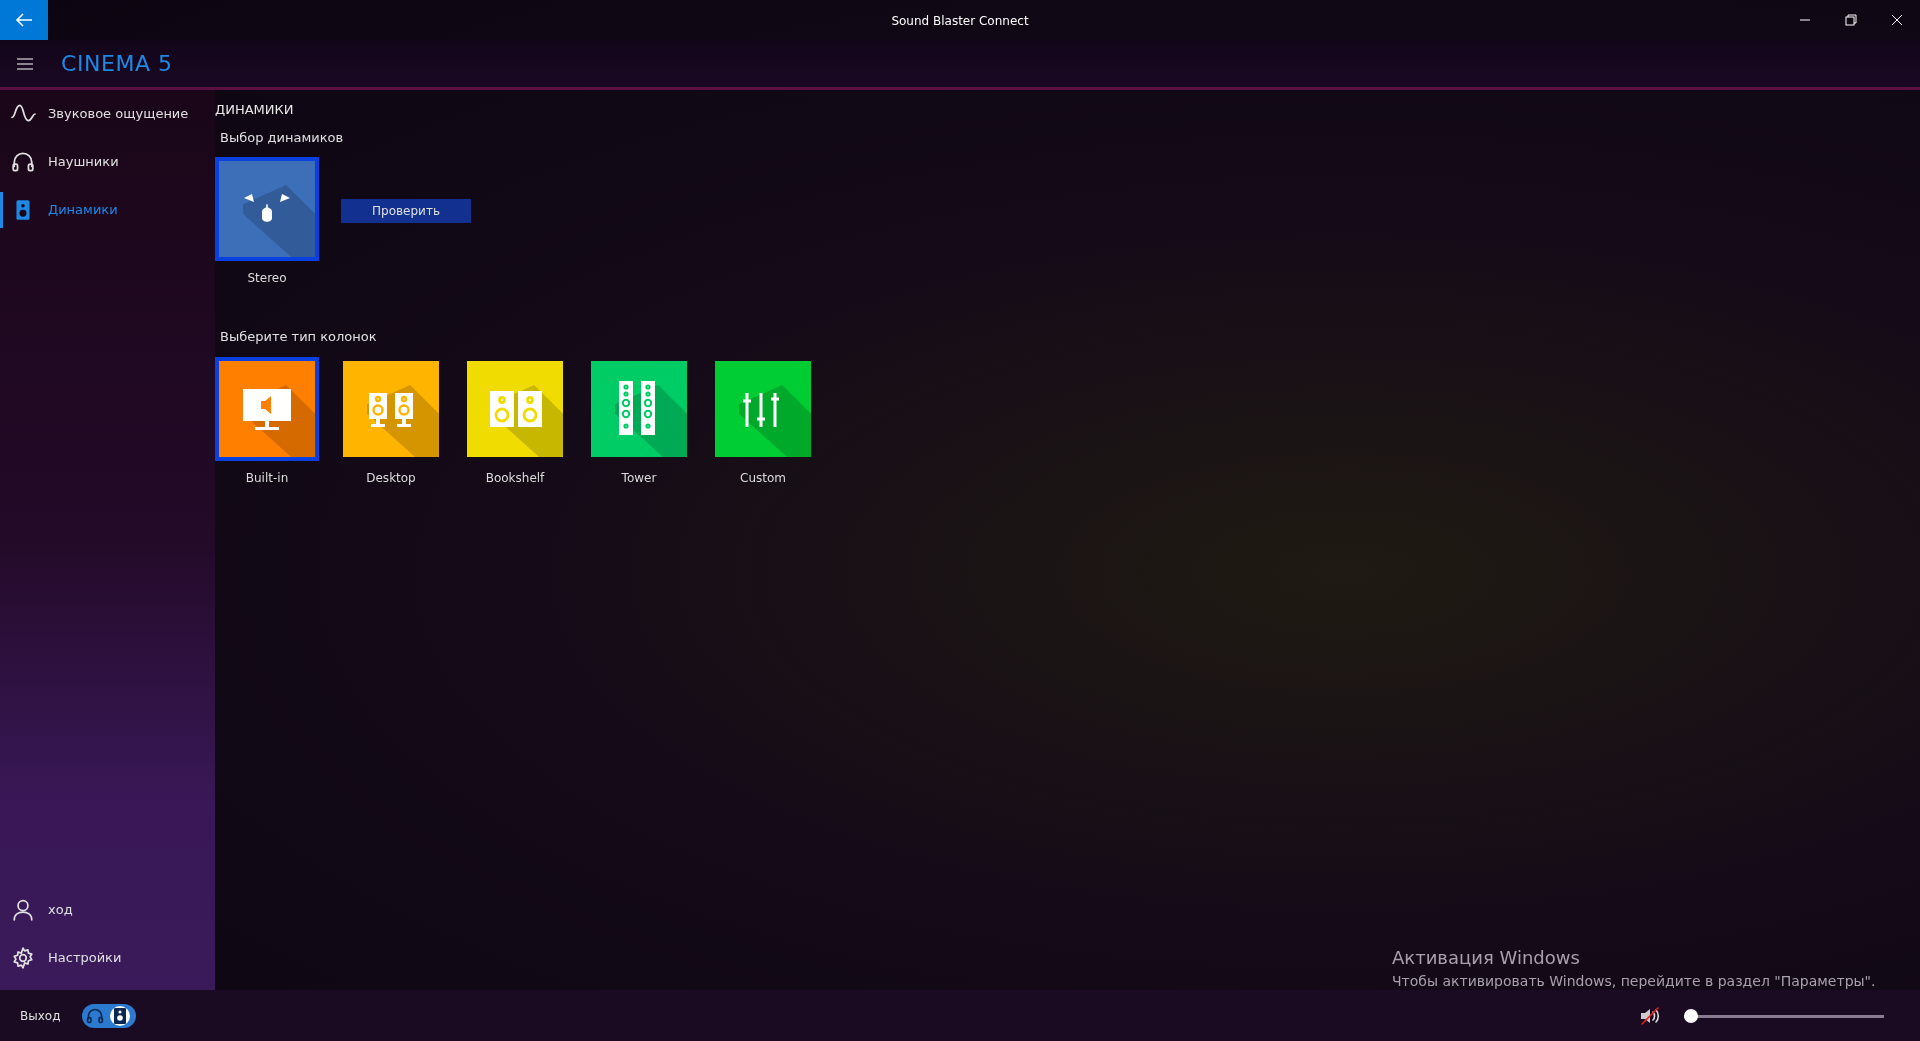 The image size is (1920, 1041). I want to click on speaker-tile, so click(267, 408).